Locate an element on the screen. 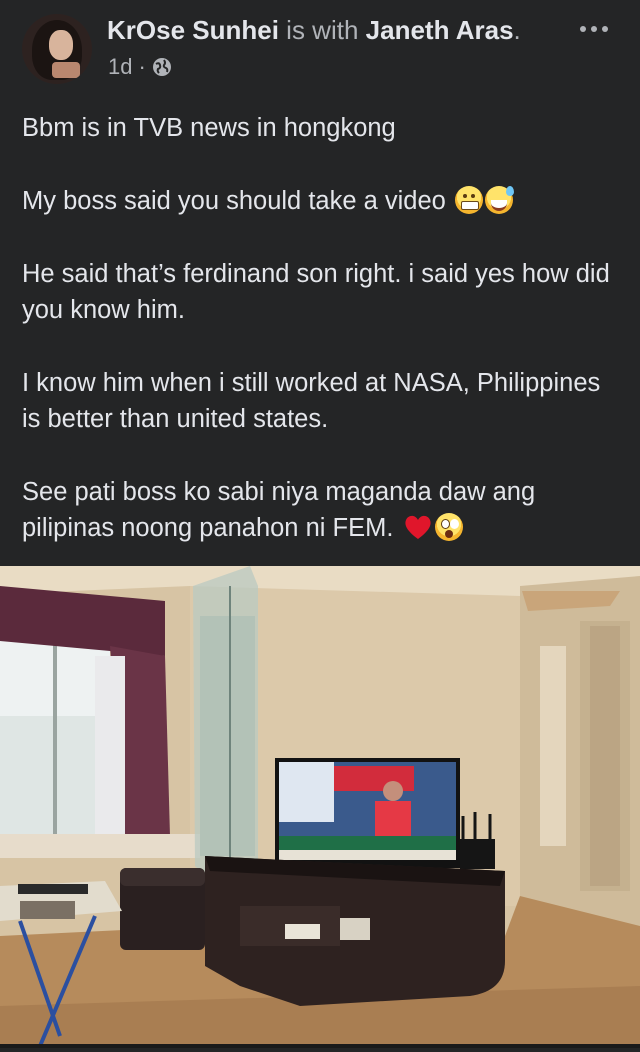 This screenshot has height=1052, width=640. post-paragraph: Bbm is in TVB news in hongkong is located at coordinates (322, 128).